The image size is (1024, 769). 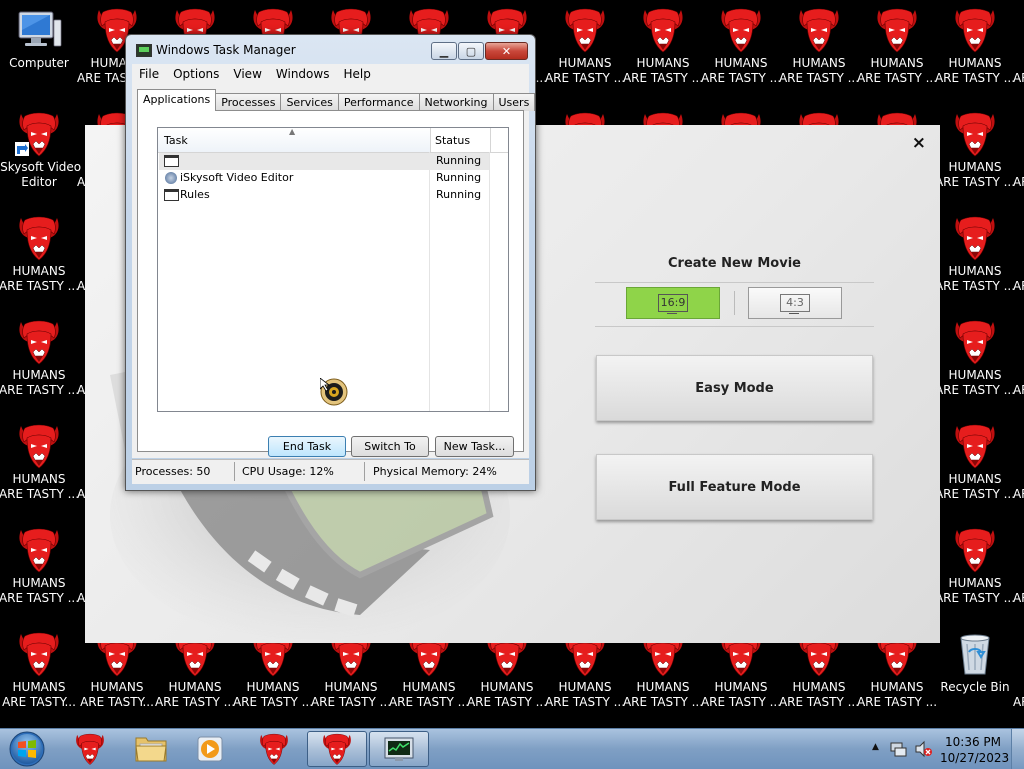 I want to click on desktop-icon-label: Recycle Bin, so click(x=975, y=687).